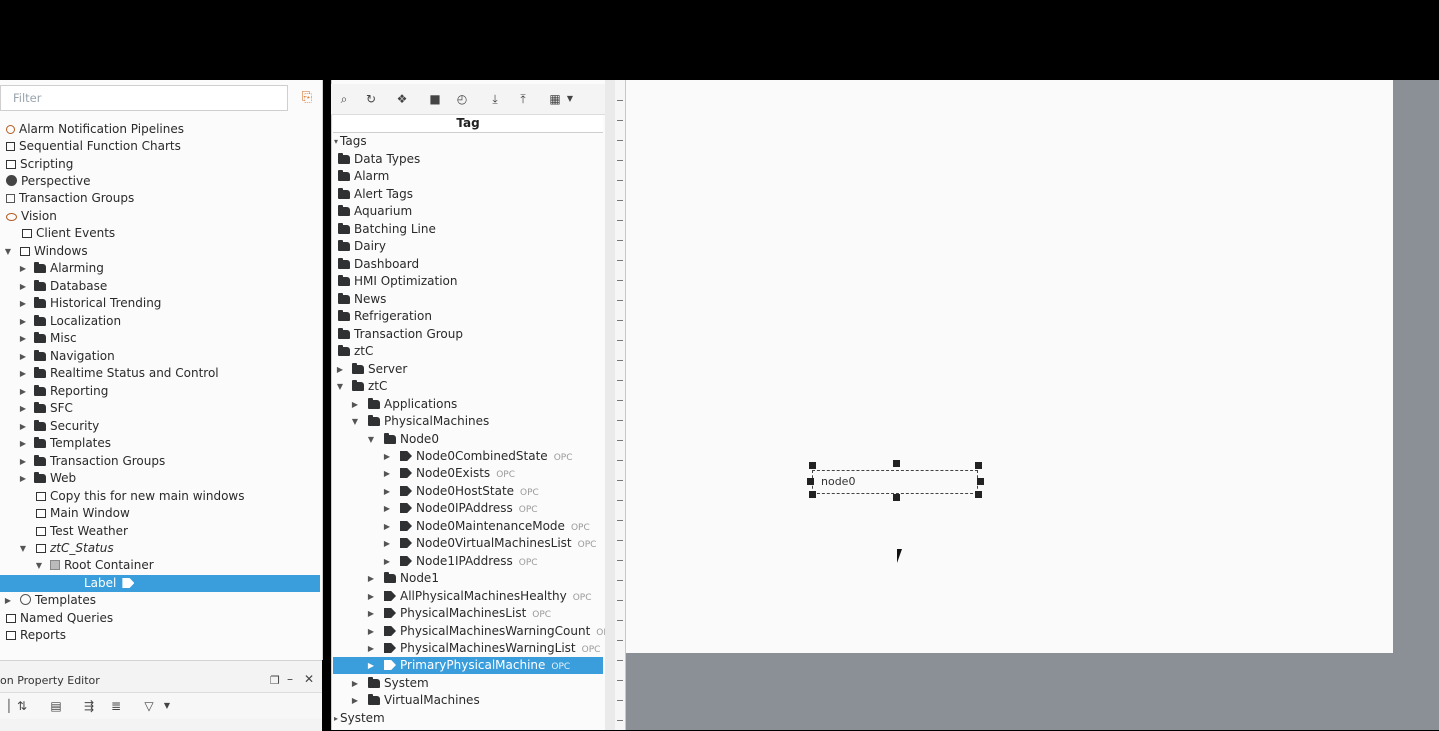  I want to click on tree-item-label-selected: Label, so click(160, 583).